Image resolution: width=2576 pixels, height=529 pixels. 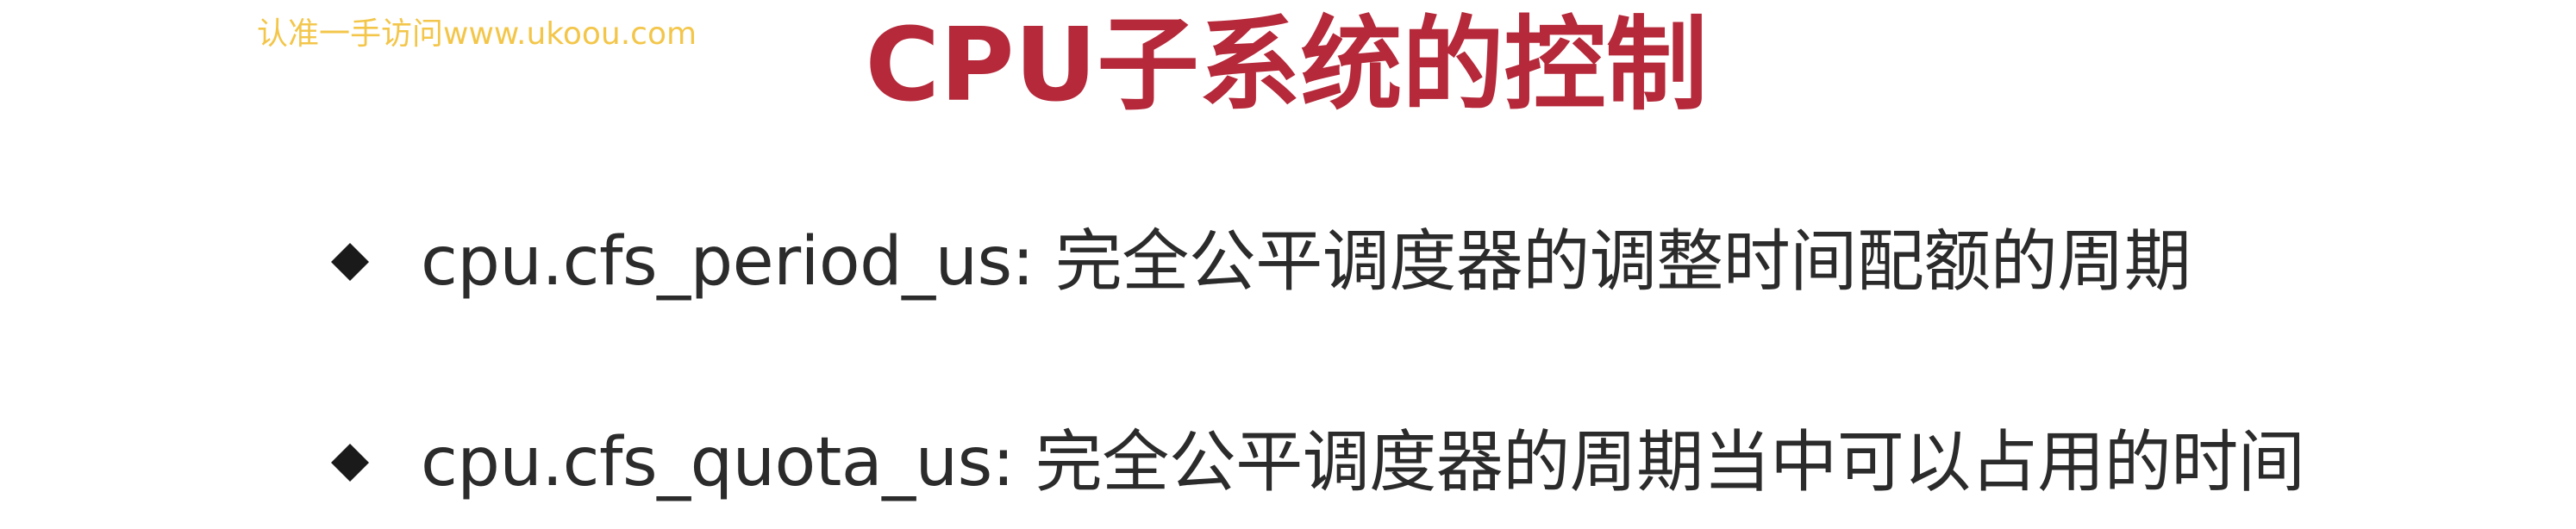 What do you see at coordinates (1363, 462) in the screenshot?
I see `bullet-text: cpu.cfs_quota_us: 完全公平调度器的周期当中可以占用的时间` at bounding box center [1363, 462].